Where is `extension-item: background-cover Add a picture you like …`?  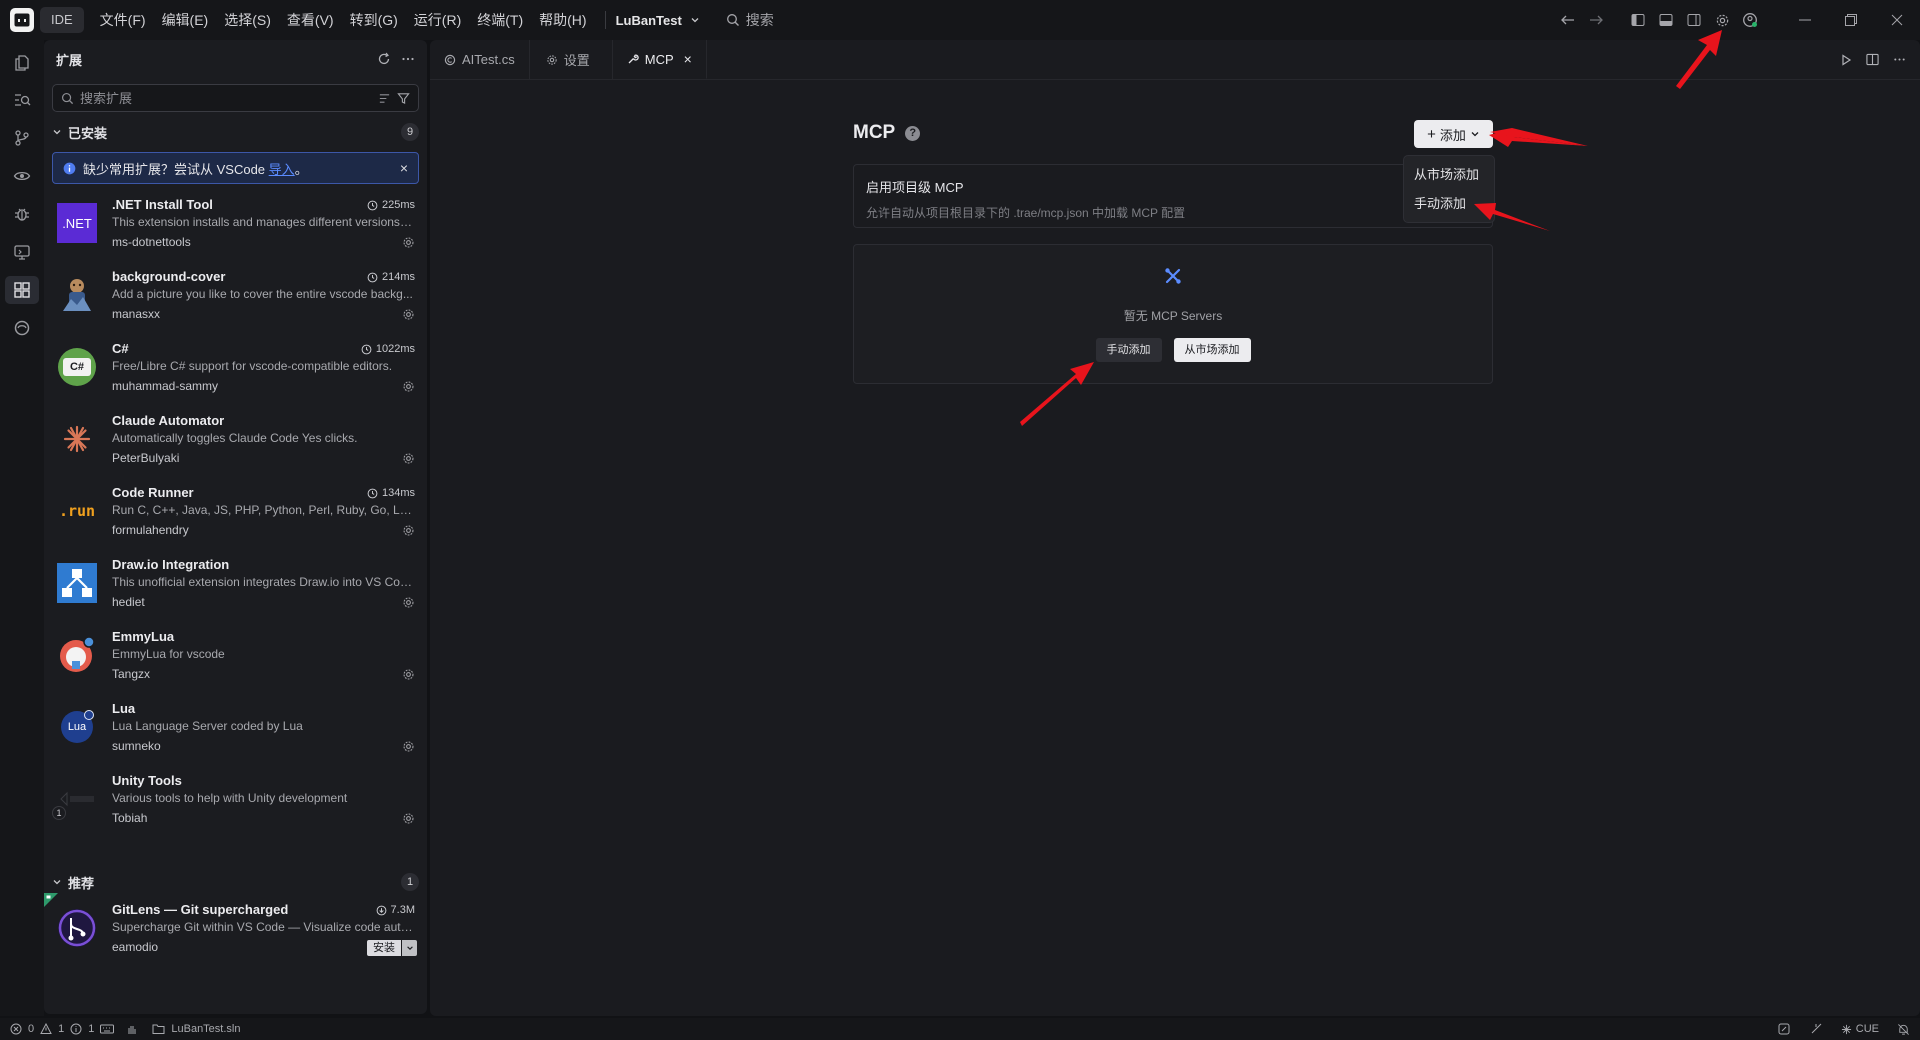
extension-item: background-cover Add a picture you like … is located at coordinates (235, 296).